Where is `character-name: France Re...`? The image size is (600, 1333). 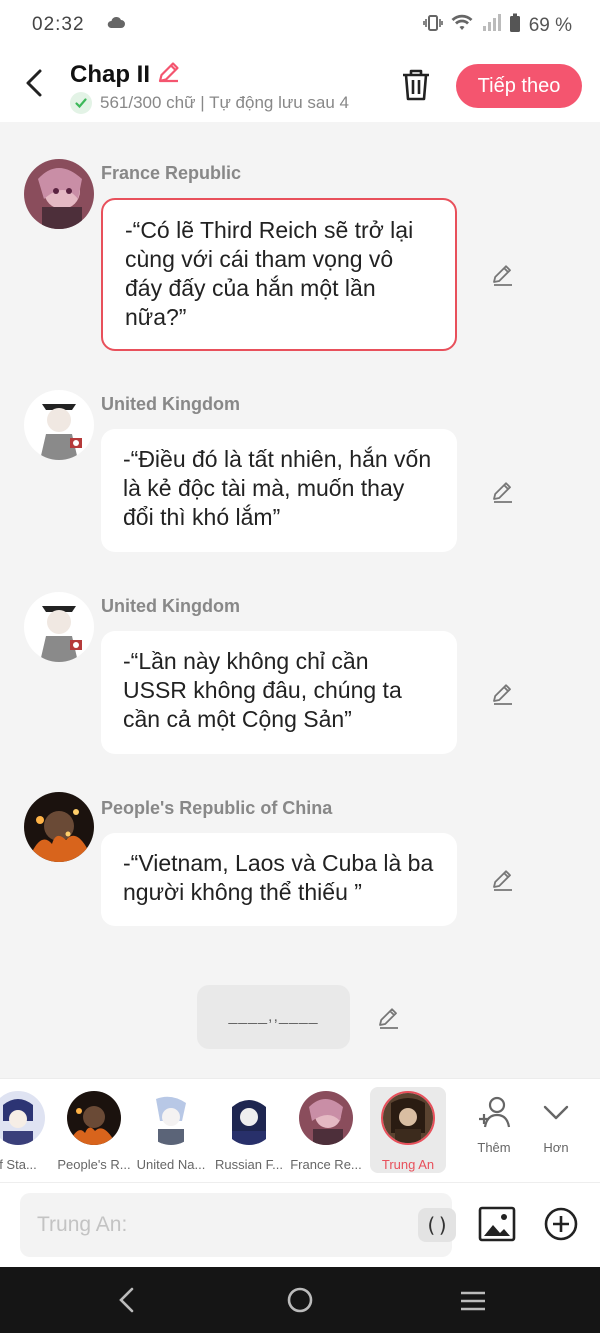
character-name: France Re... is located at coordinates (326, 1164).